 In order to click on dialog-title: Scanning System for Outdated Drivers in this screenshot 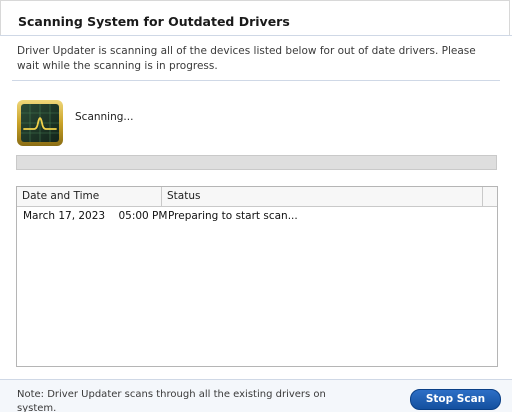, I will do `click(154, 21)`.